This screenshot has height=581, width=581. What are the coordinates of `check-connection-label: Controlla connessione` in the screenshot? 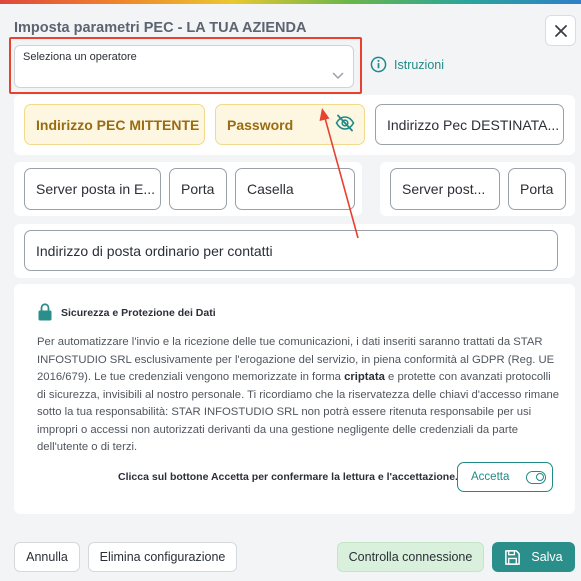 It's located at (410, 557).